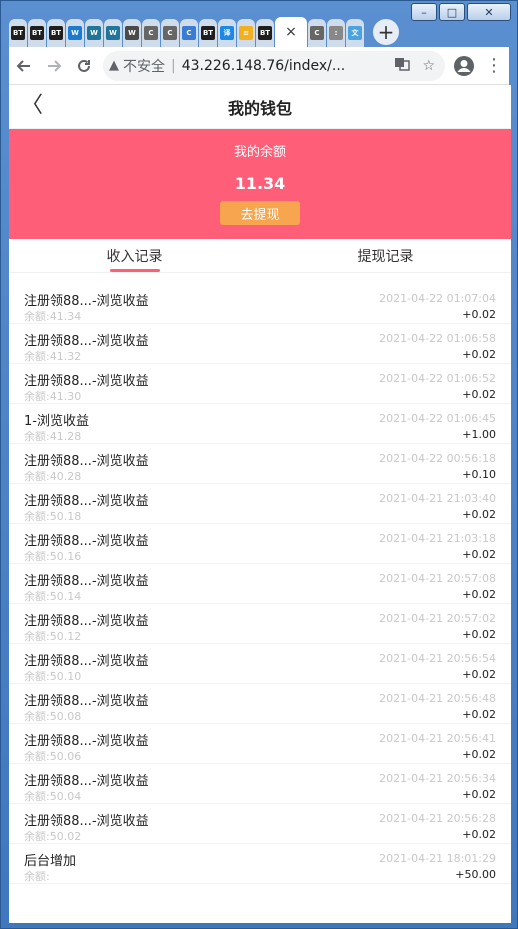 The width and height of the screenshot is (518, 929). Describe the element at coordinates (32, 106) in the screenshot. I see `back-icon: 〈` at that location.